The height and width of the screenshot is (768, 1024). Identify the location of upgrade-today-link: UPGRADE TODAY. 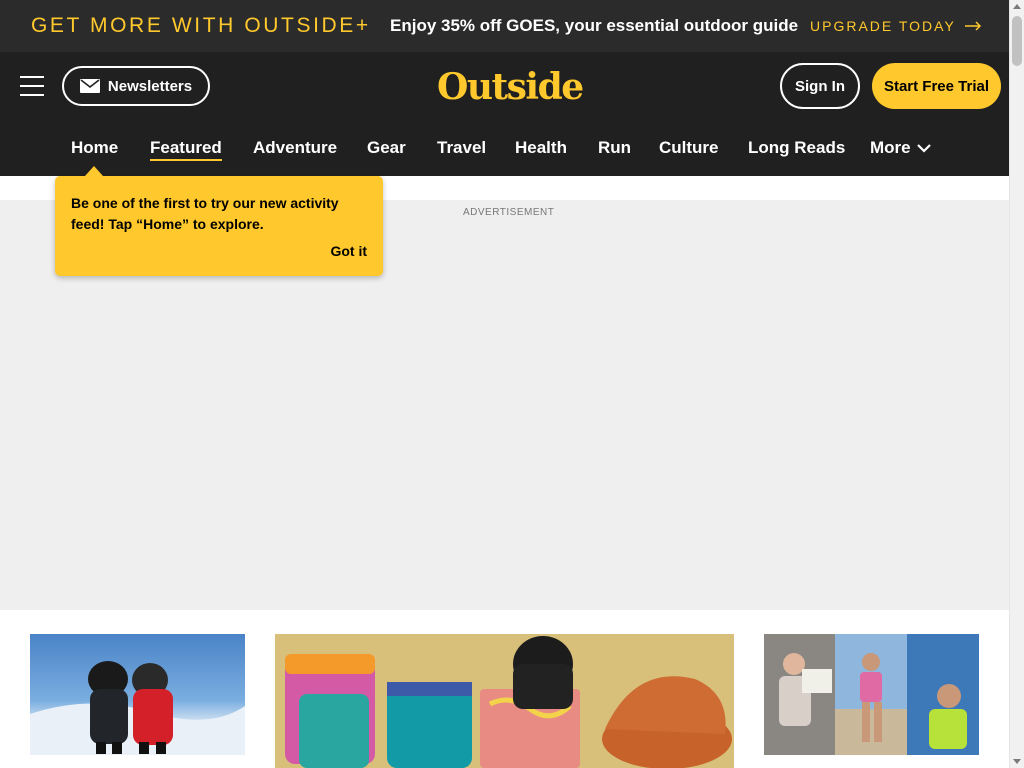
(896, 26).